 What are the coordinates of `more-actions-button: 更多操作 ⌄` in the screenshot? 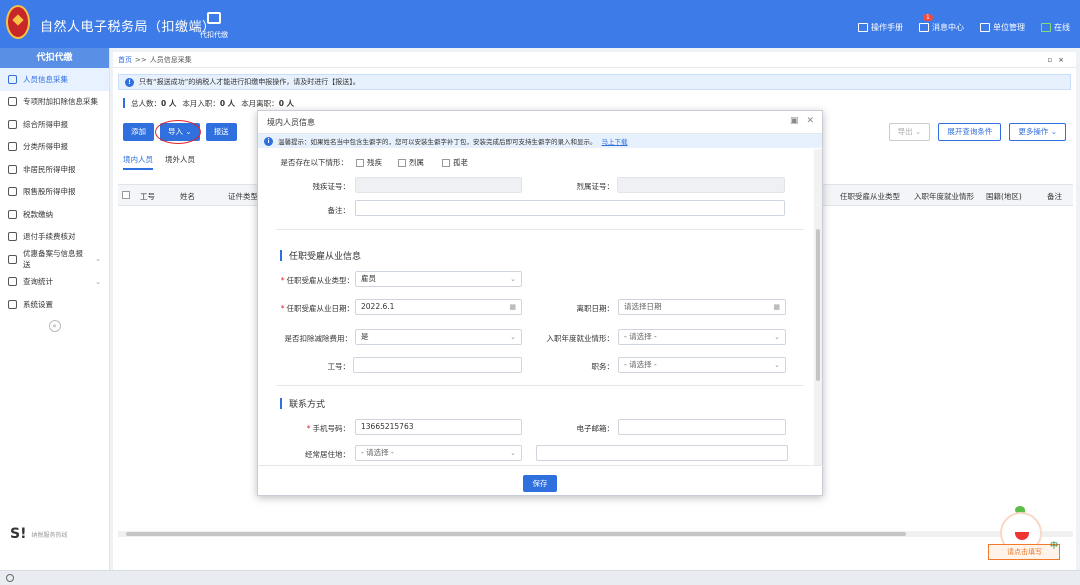 It's located at (1037, 132).